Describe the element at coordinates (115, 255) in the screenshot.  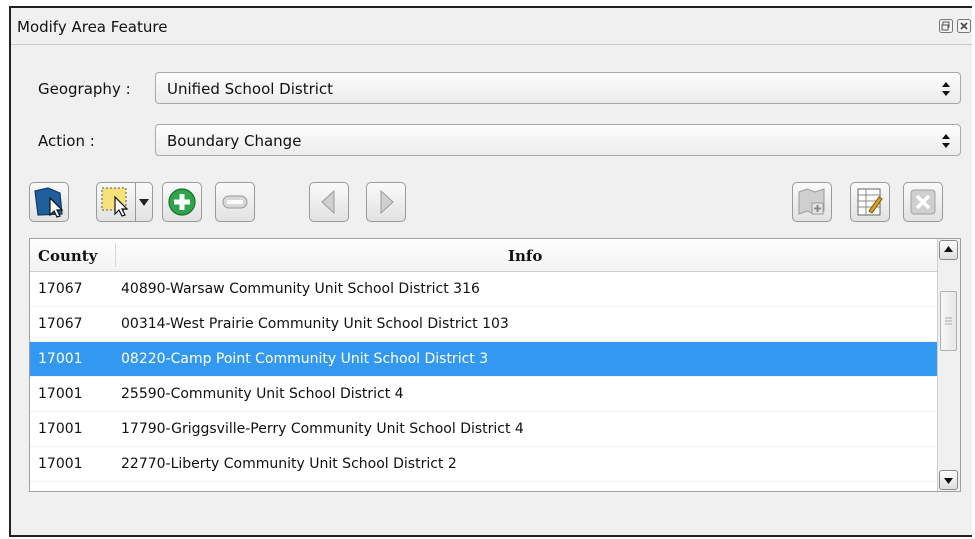
I see `column-divider` at that location.